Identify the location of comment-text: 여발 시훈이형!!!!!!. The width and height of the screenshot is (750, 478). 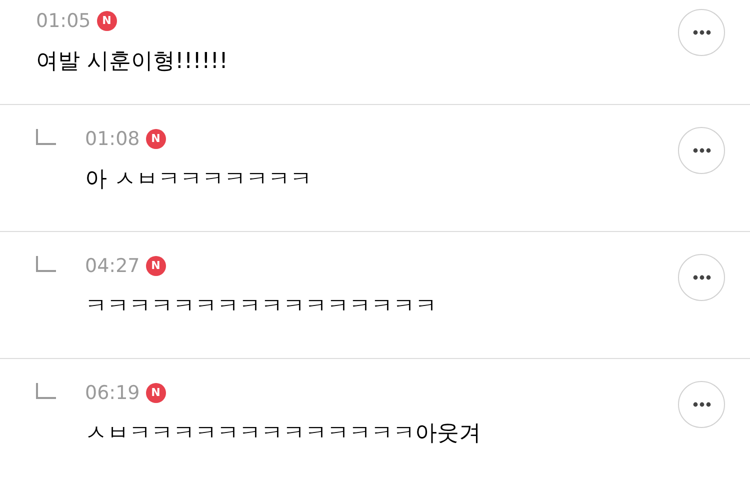
(132, 62).